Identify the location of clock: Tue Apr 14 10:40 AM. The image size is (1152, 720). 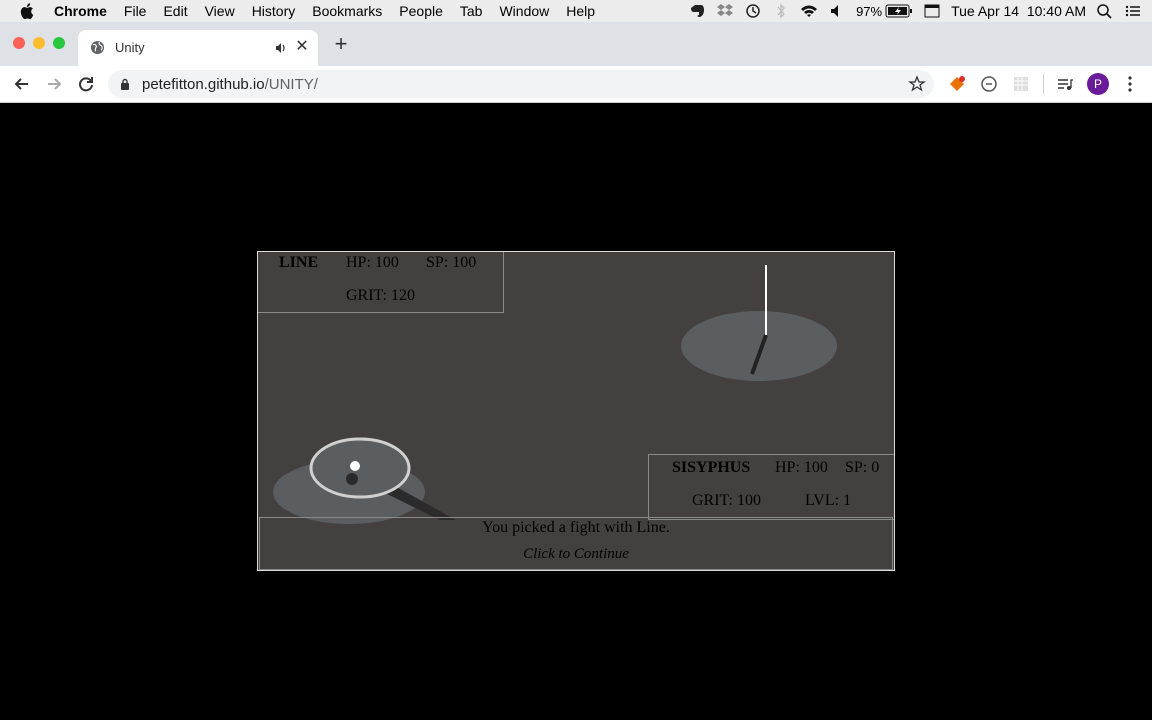
(1018, 11).